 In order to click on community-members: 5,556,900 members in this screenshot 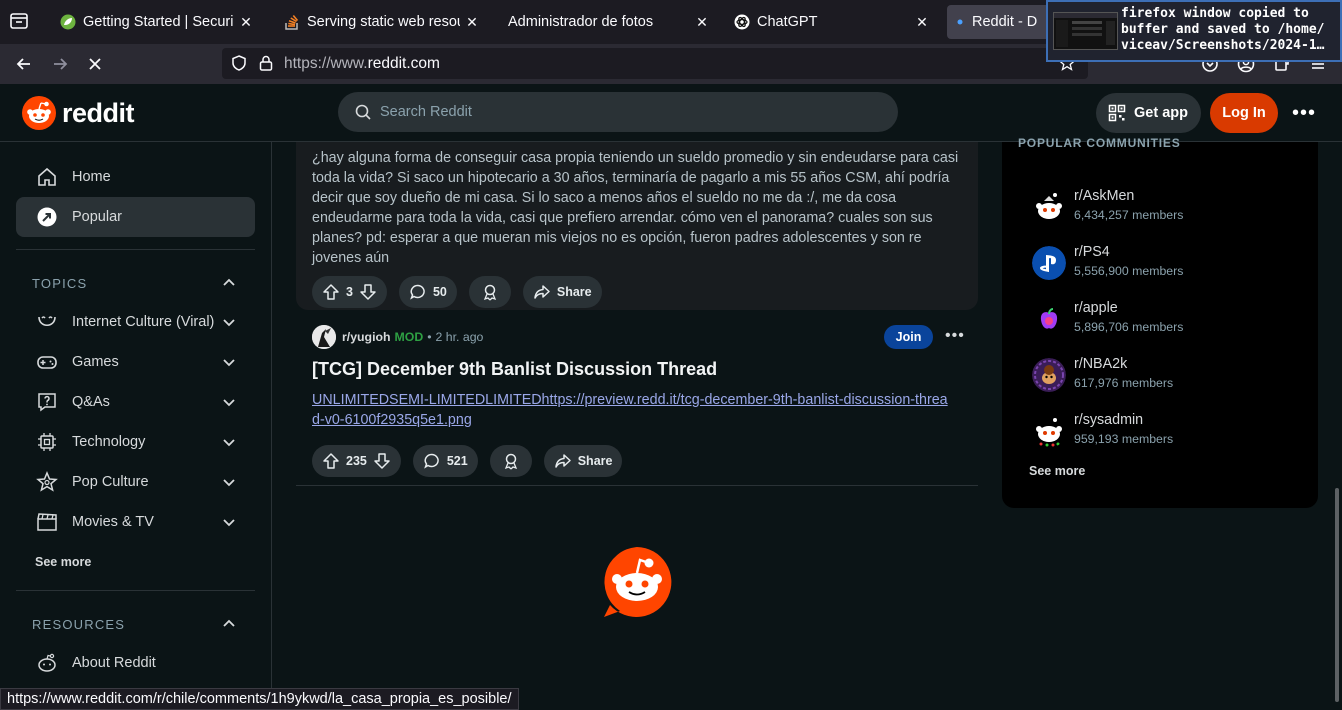, I will do `click(1129, 271)`.